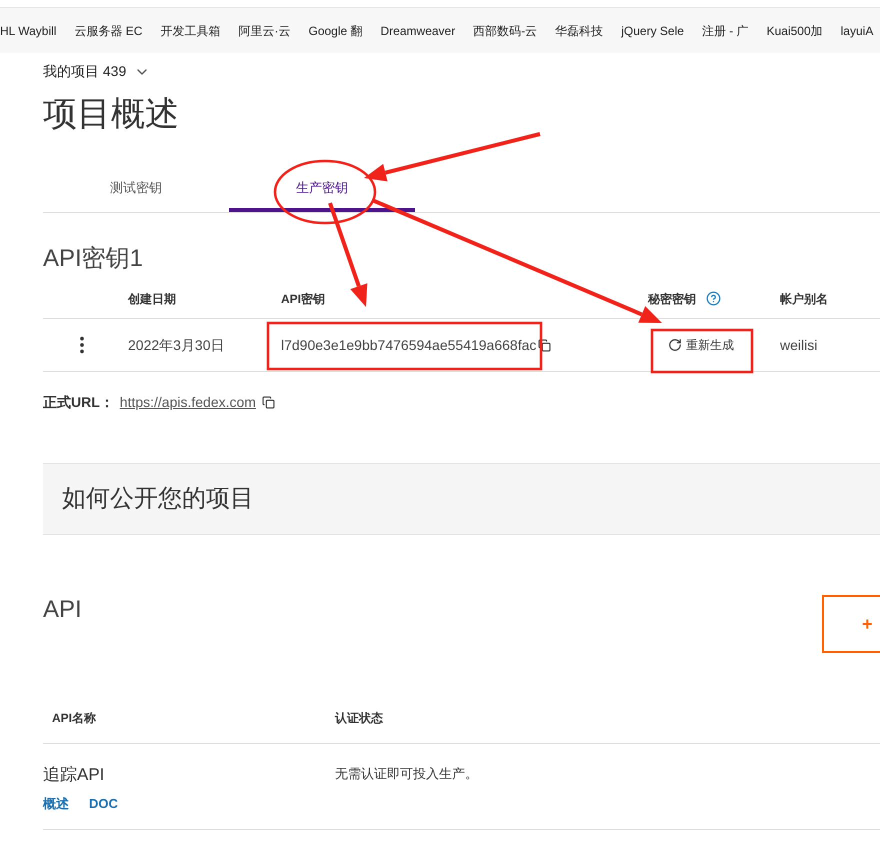 This screenshot has height=843, width=880. What do you see at coordinates (78, 402) in the screenshot?
I see `url-label: 正式URL：` at bounding box center [78, 402].